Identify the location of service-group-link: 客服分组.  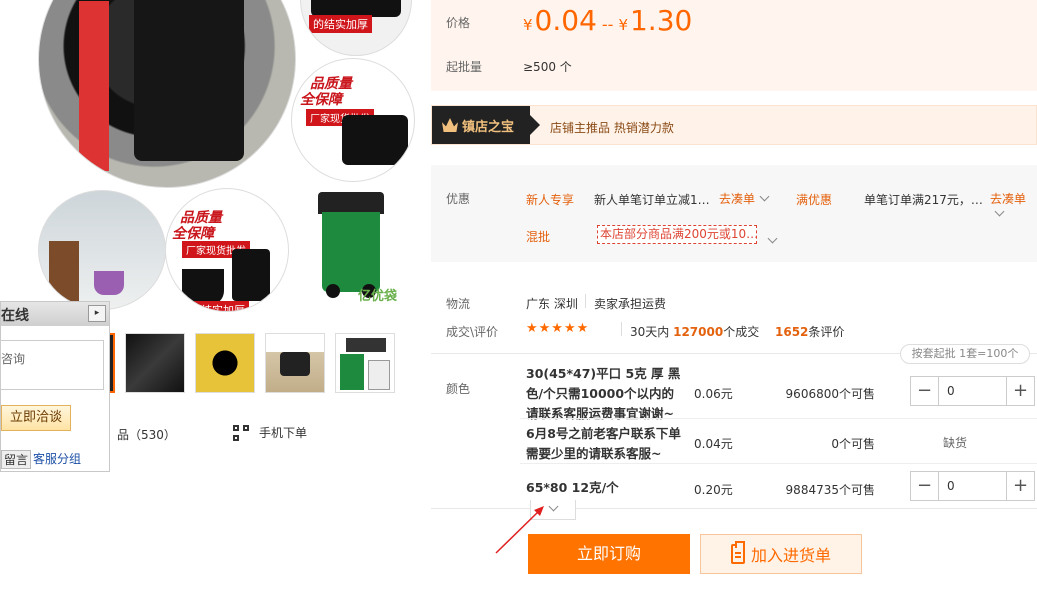
(57, 459).